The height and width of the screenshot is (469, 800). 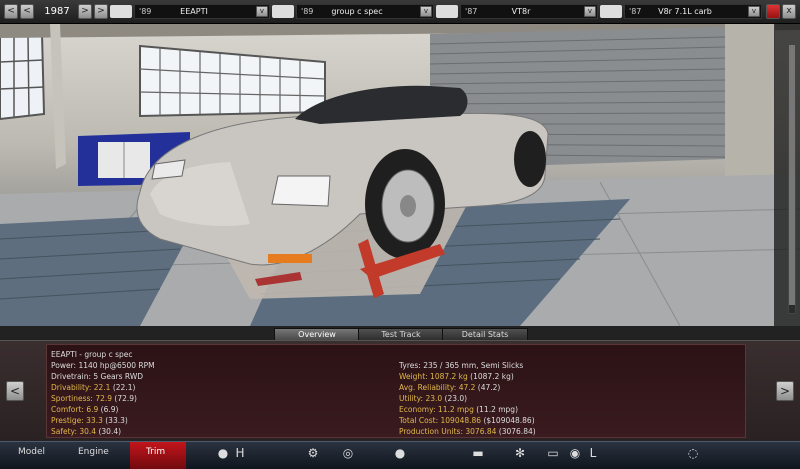 I want to click on steering-icon: ◉, so click(x=575, y=453).